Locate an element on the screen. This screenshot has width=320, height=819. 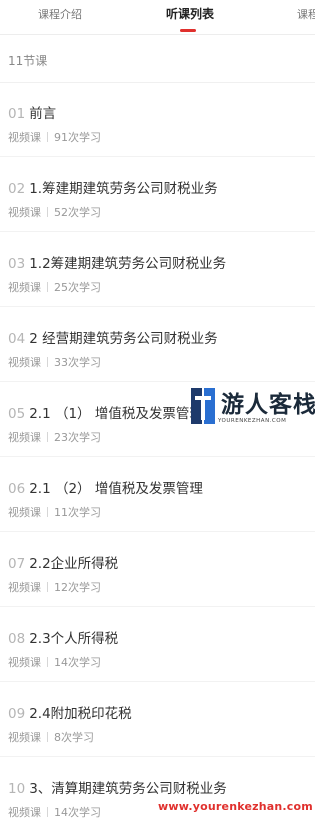
lesson-views: 33次学习 is located at coordinates (77, 362).